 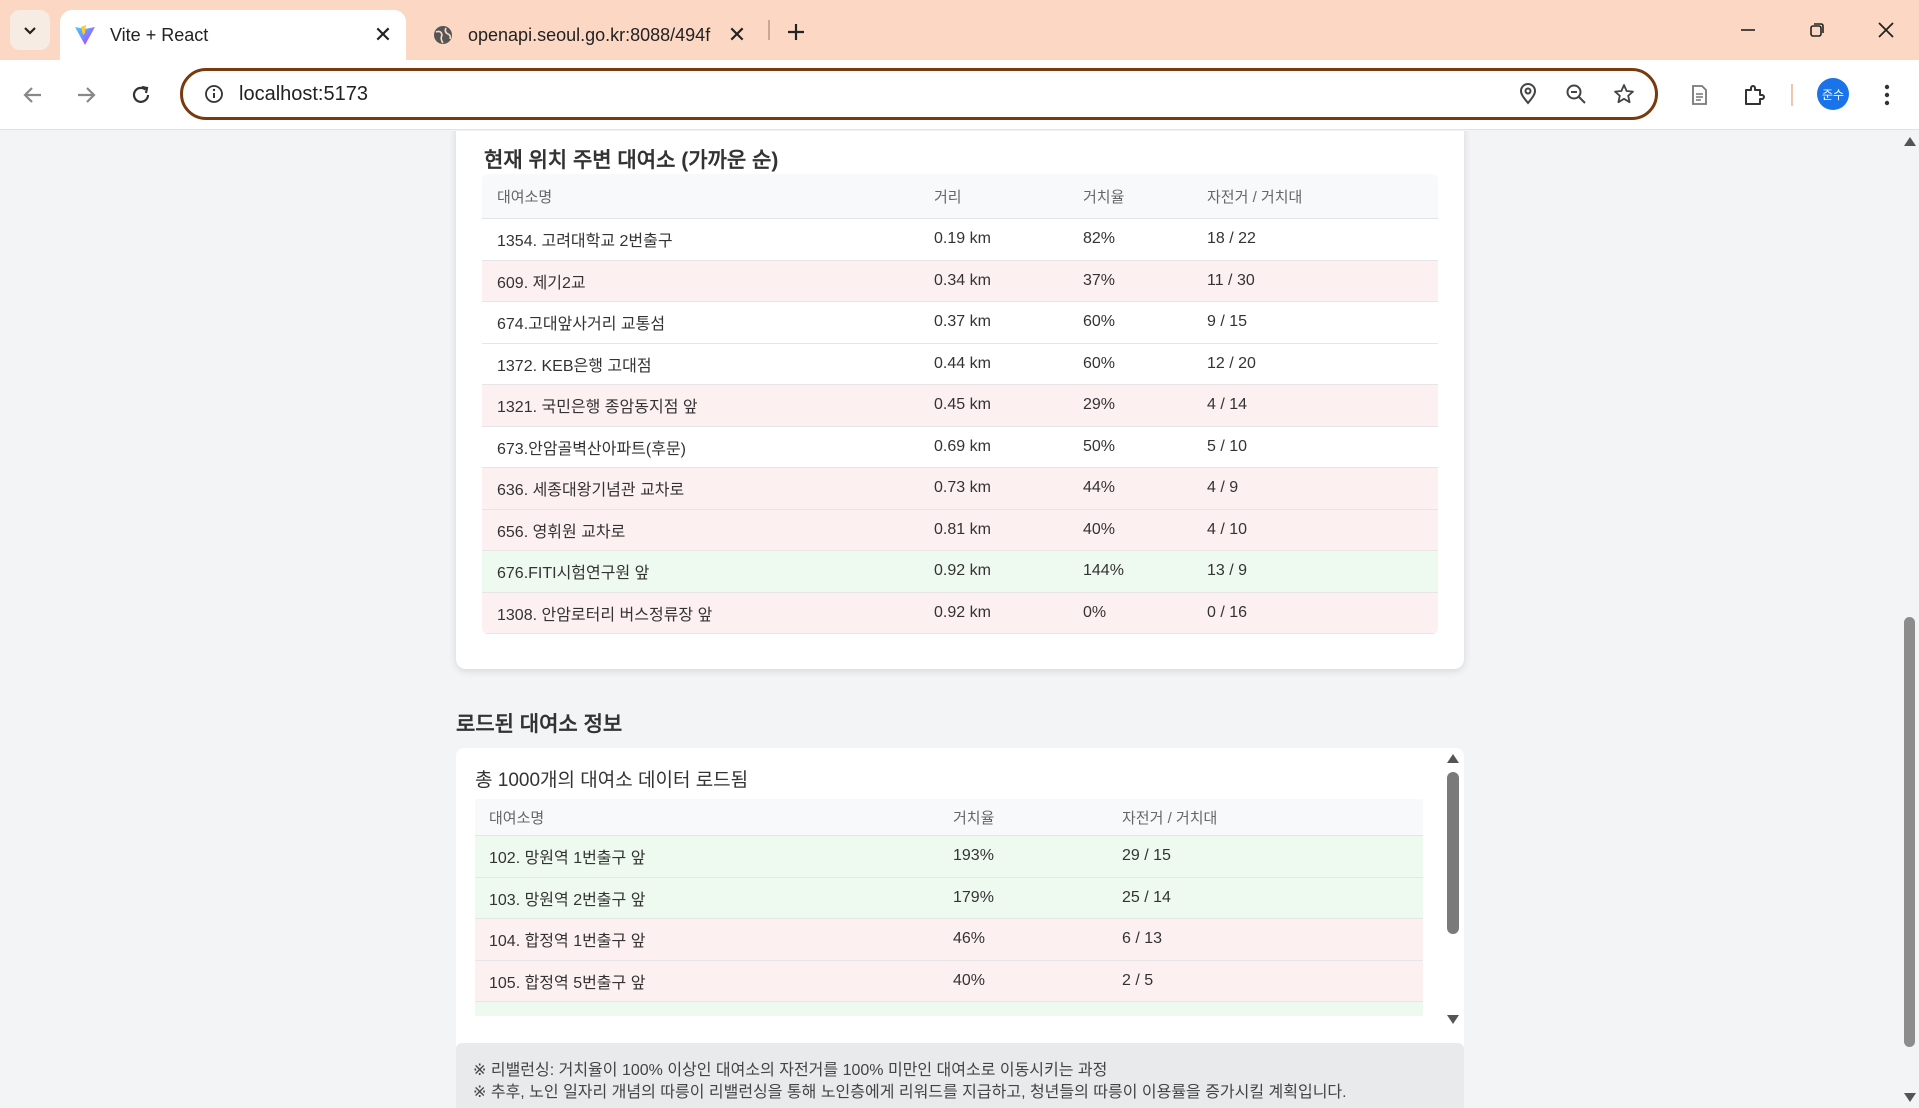 I want to click on reload-icon, so click(x=141, y=94).